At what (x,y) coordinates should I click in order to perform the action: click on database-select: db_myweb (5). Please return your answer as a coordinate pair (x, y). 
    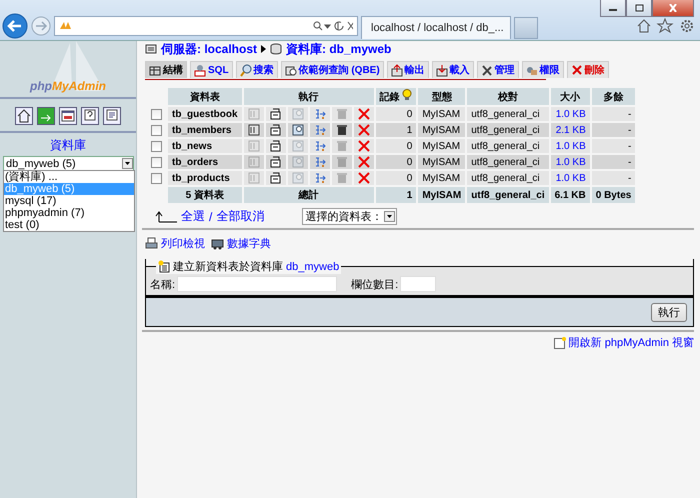
    Looking at the image, I should click on (68, 163).